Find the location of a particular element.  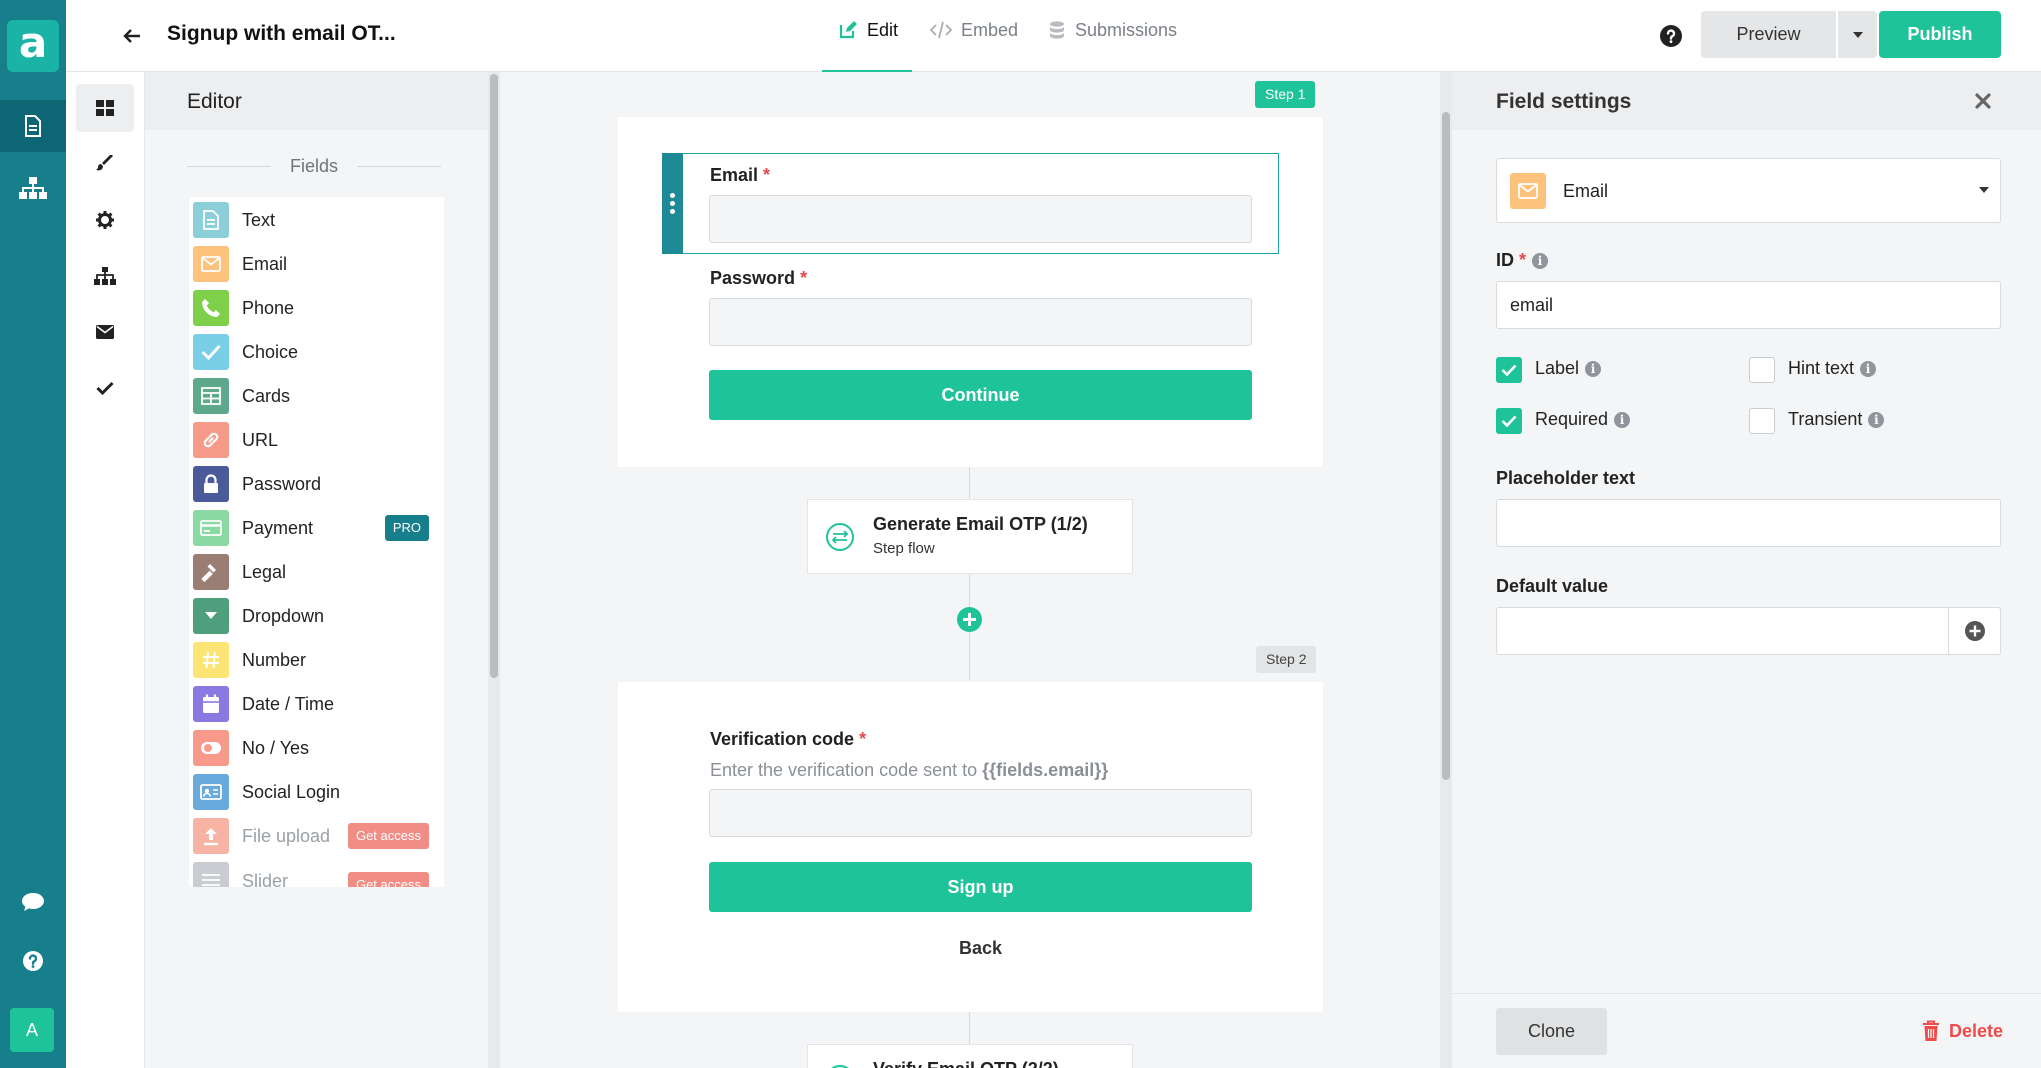

field-item-no-yes: No / Yes is located at coordinates (316, 748).